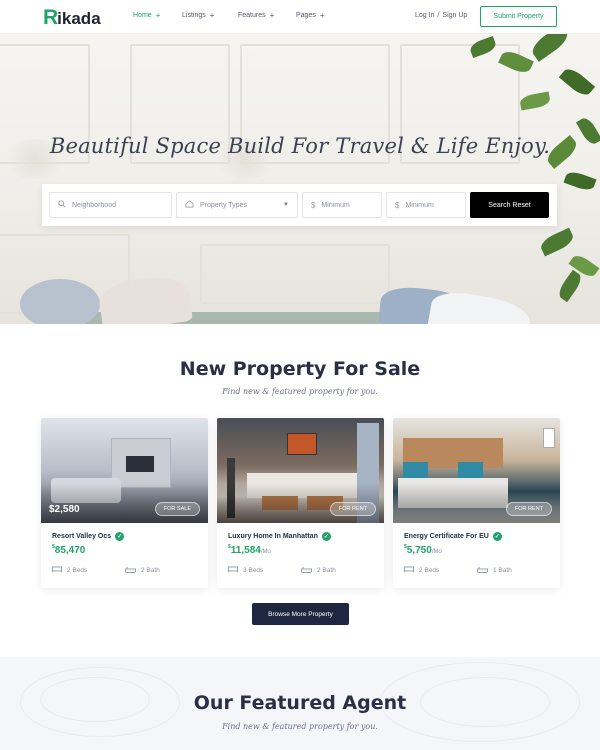 Image resolution: width=600 pixels, height=750 pixels. What do you see at coordinates (419, 205) in the screenshot?
I see `max-price-placeholder: Minimum` at bounding box center [419, 205].